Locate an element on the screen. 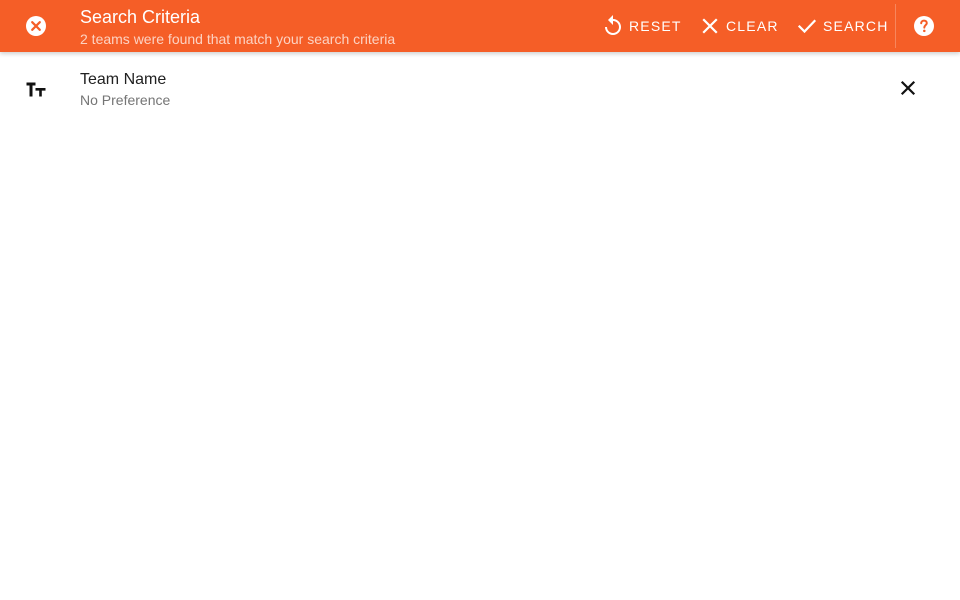  help-button is located at coordinates (924, 26).